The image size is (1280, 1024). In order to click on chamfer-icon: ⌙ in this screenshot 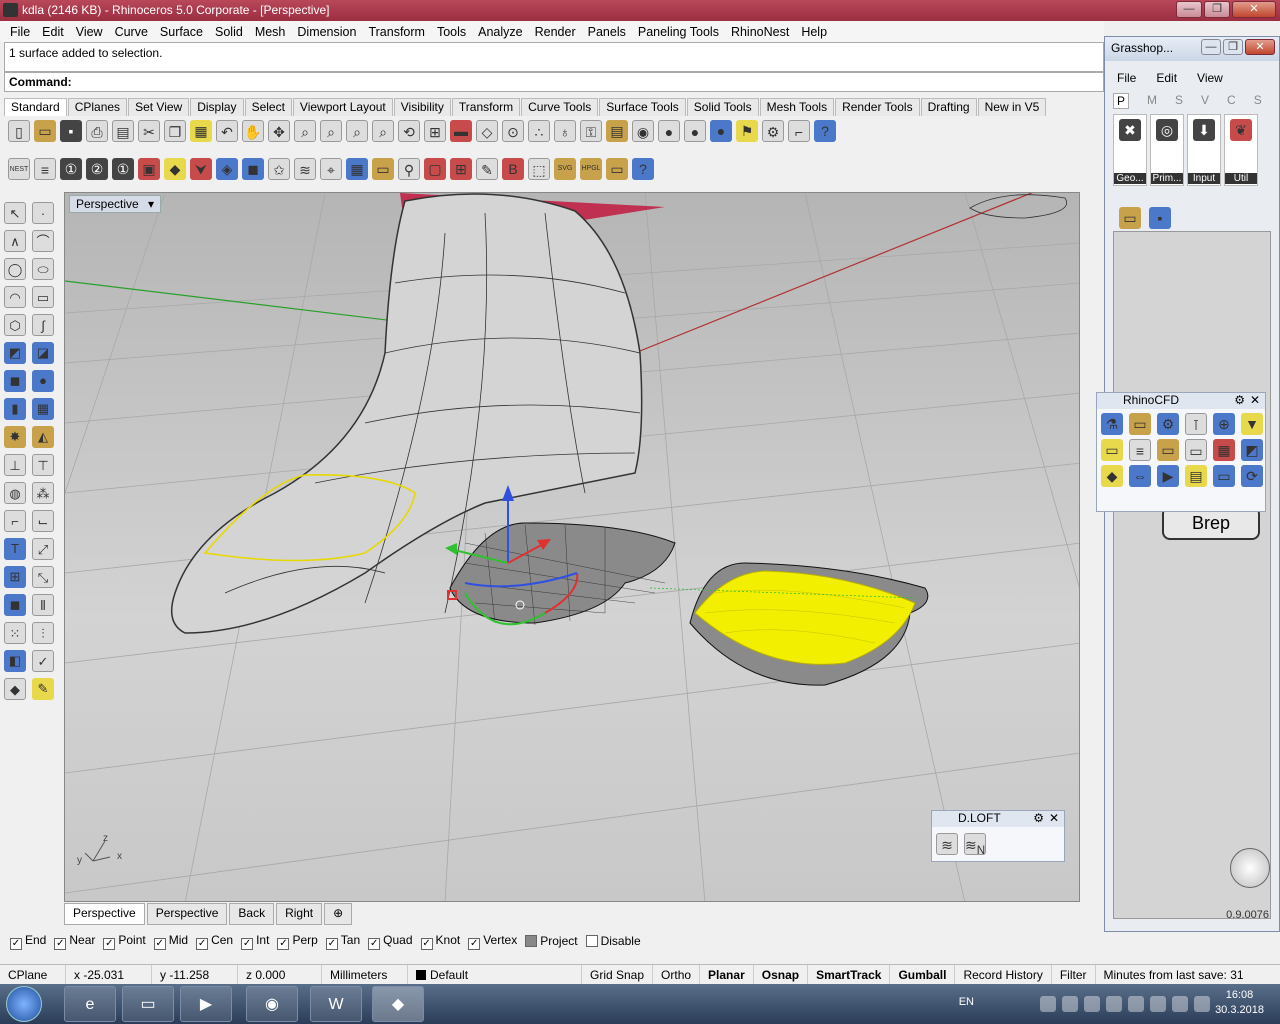, I will do `click(43, 521)`.